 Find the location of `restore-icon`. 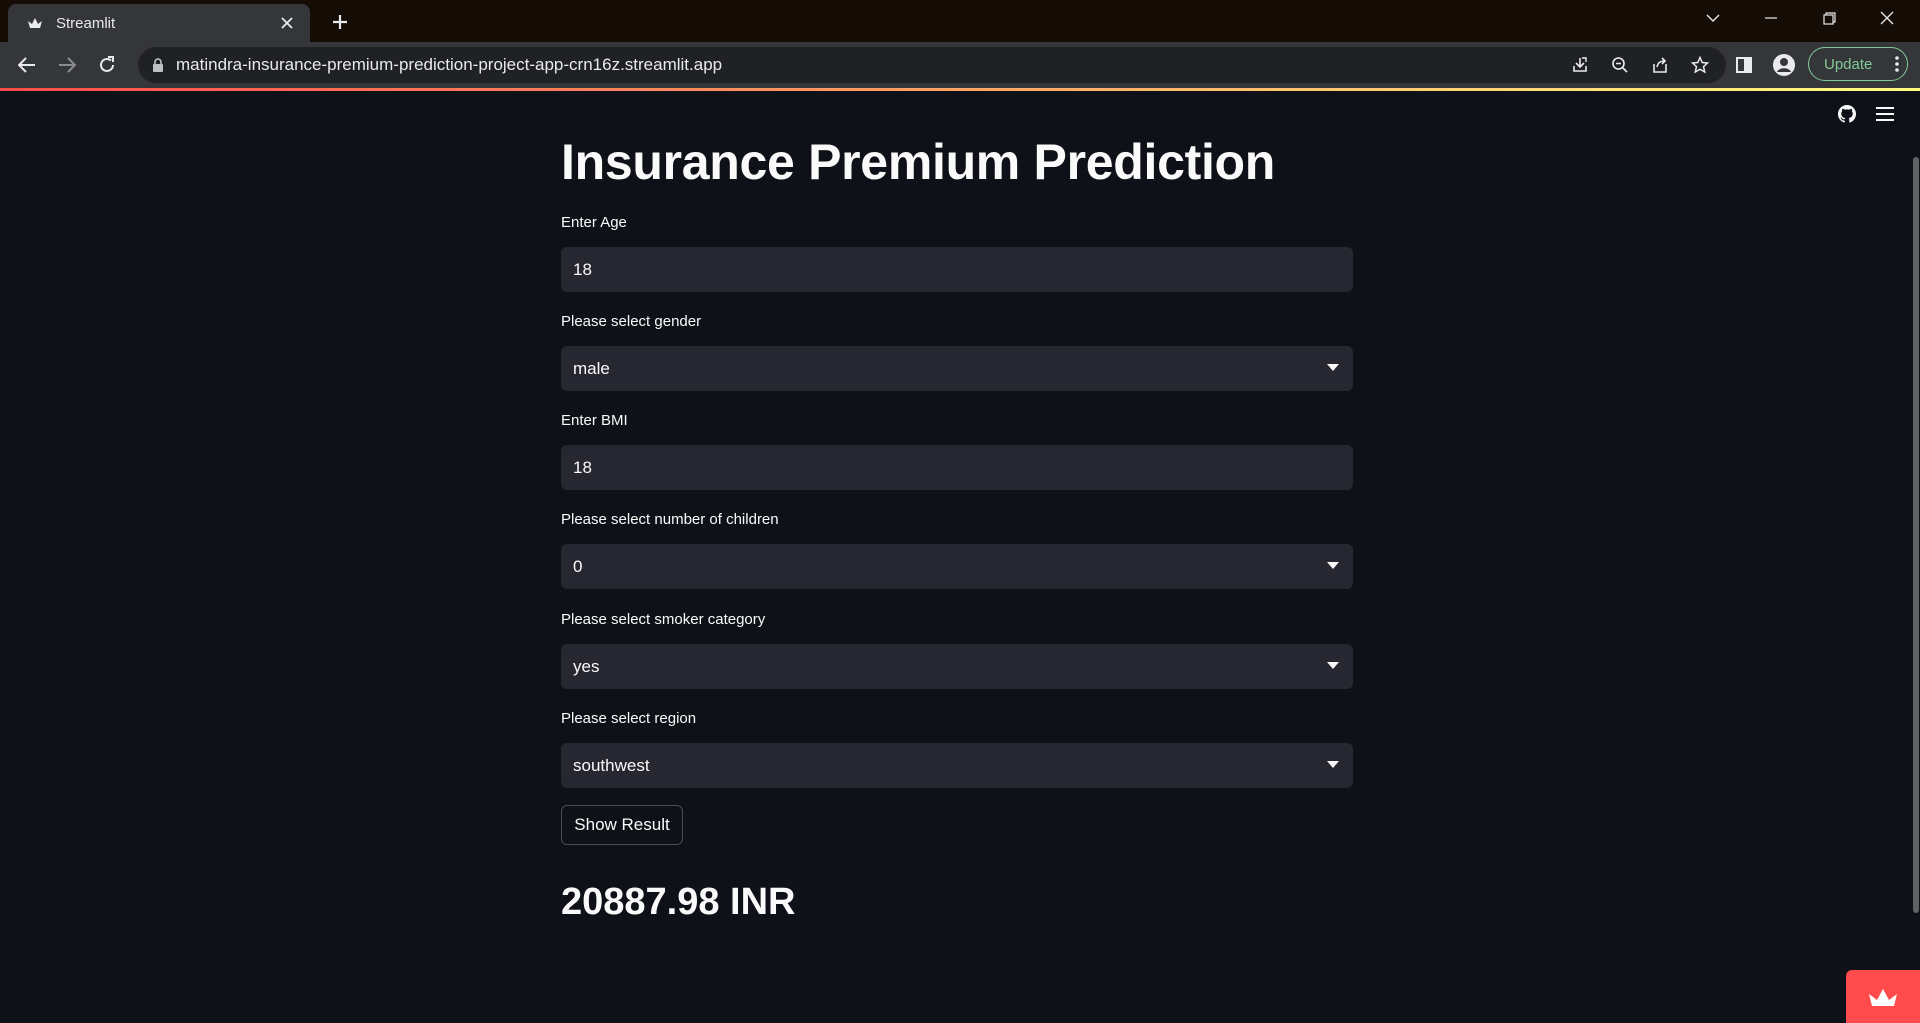

restore-icon is located at coordinates (1829, 18).